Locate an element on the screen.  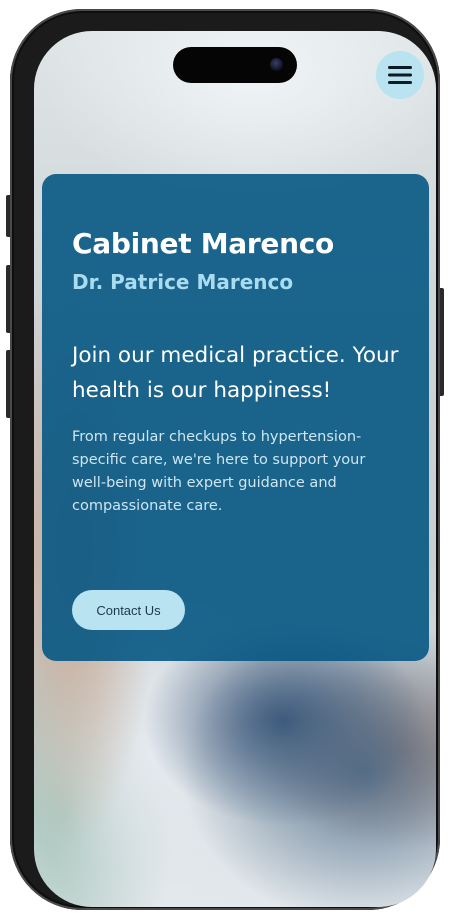
page-title: Cabinet Marenco is located at coordinates (203, 243).